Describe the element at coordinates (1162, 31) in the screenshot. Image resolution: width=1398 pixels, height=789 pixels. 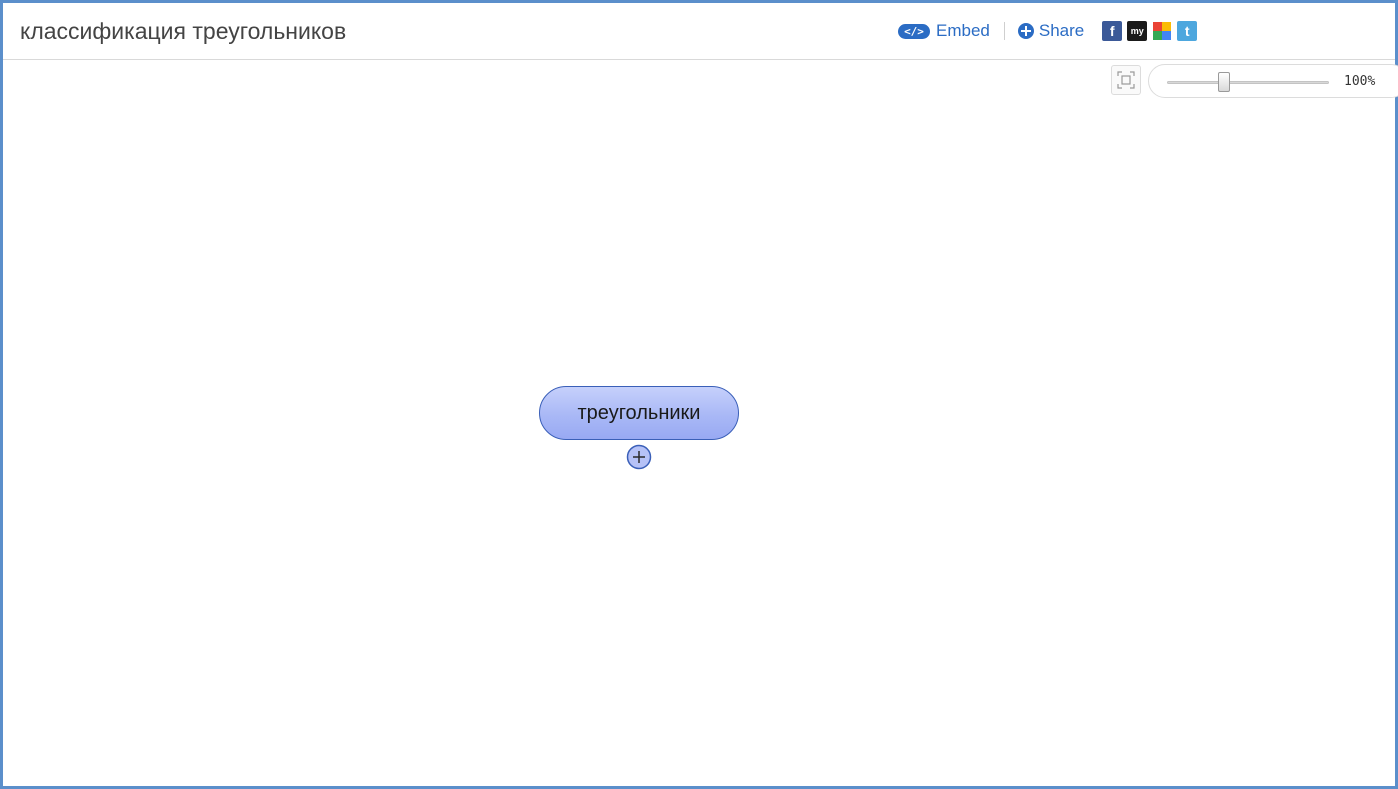
I see `google-icon` at that location.